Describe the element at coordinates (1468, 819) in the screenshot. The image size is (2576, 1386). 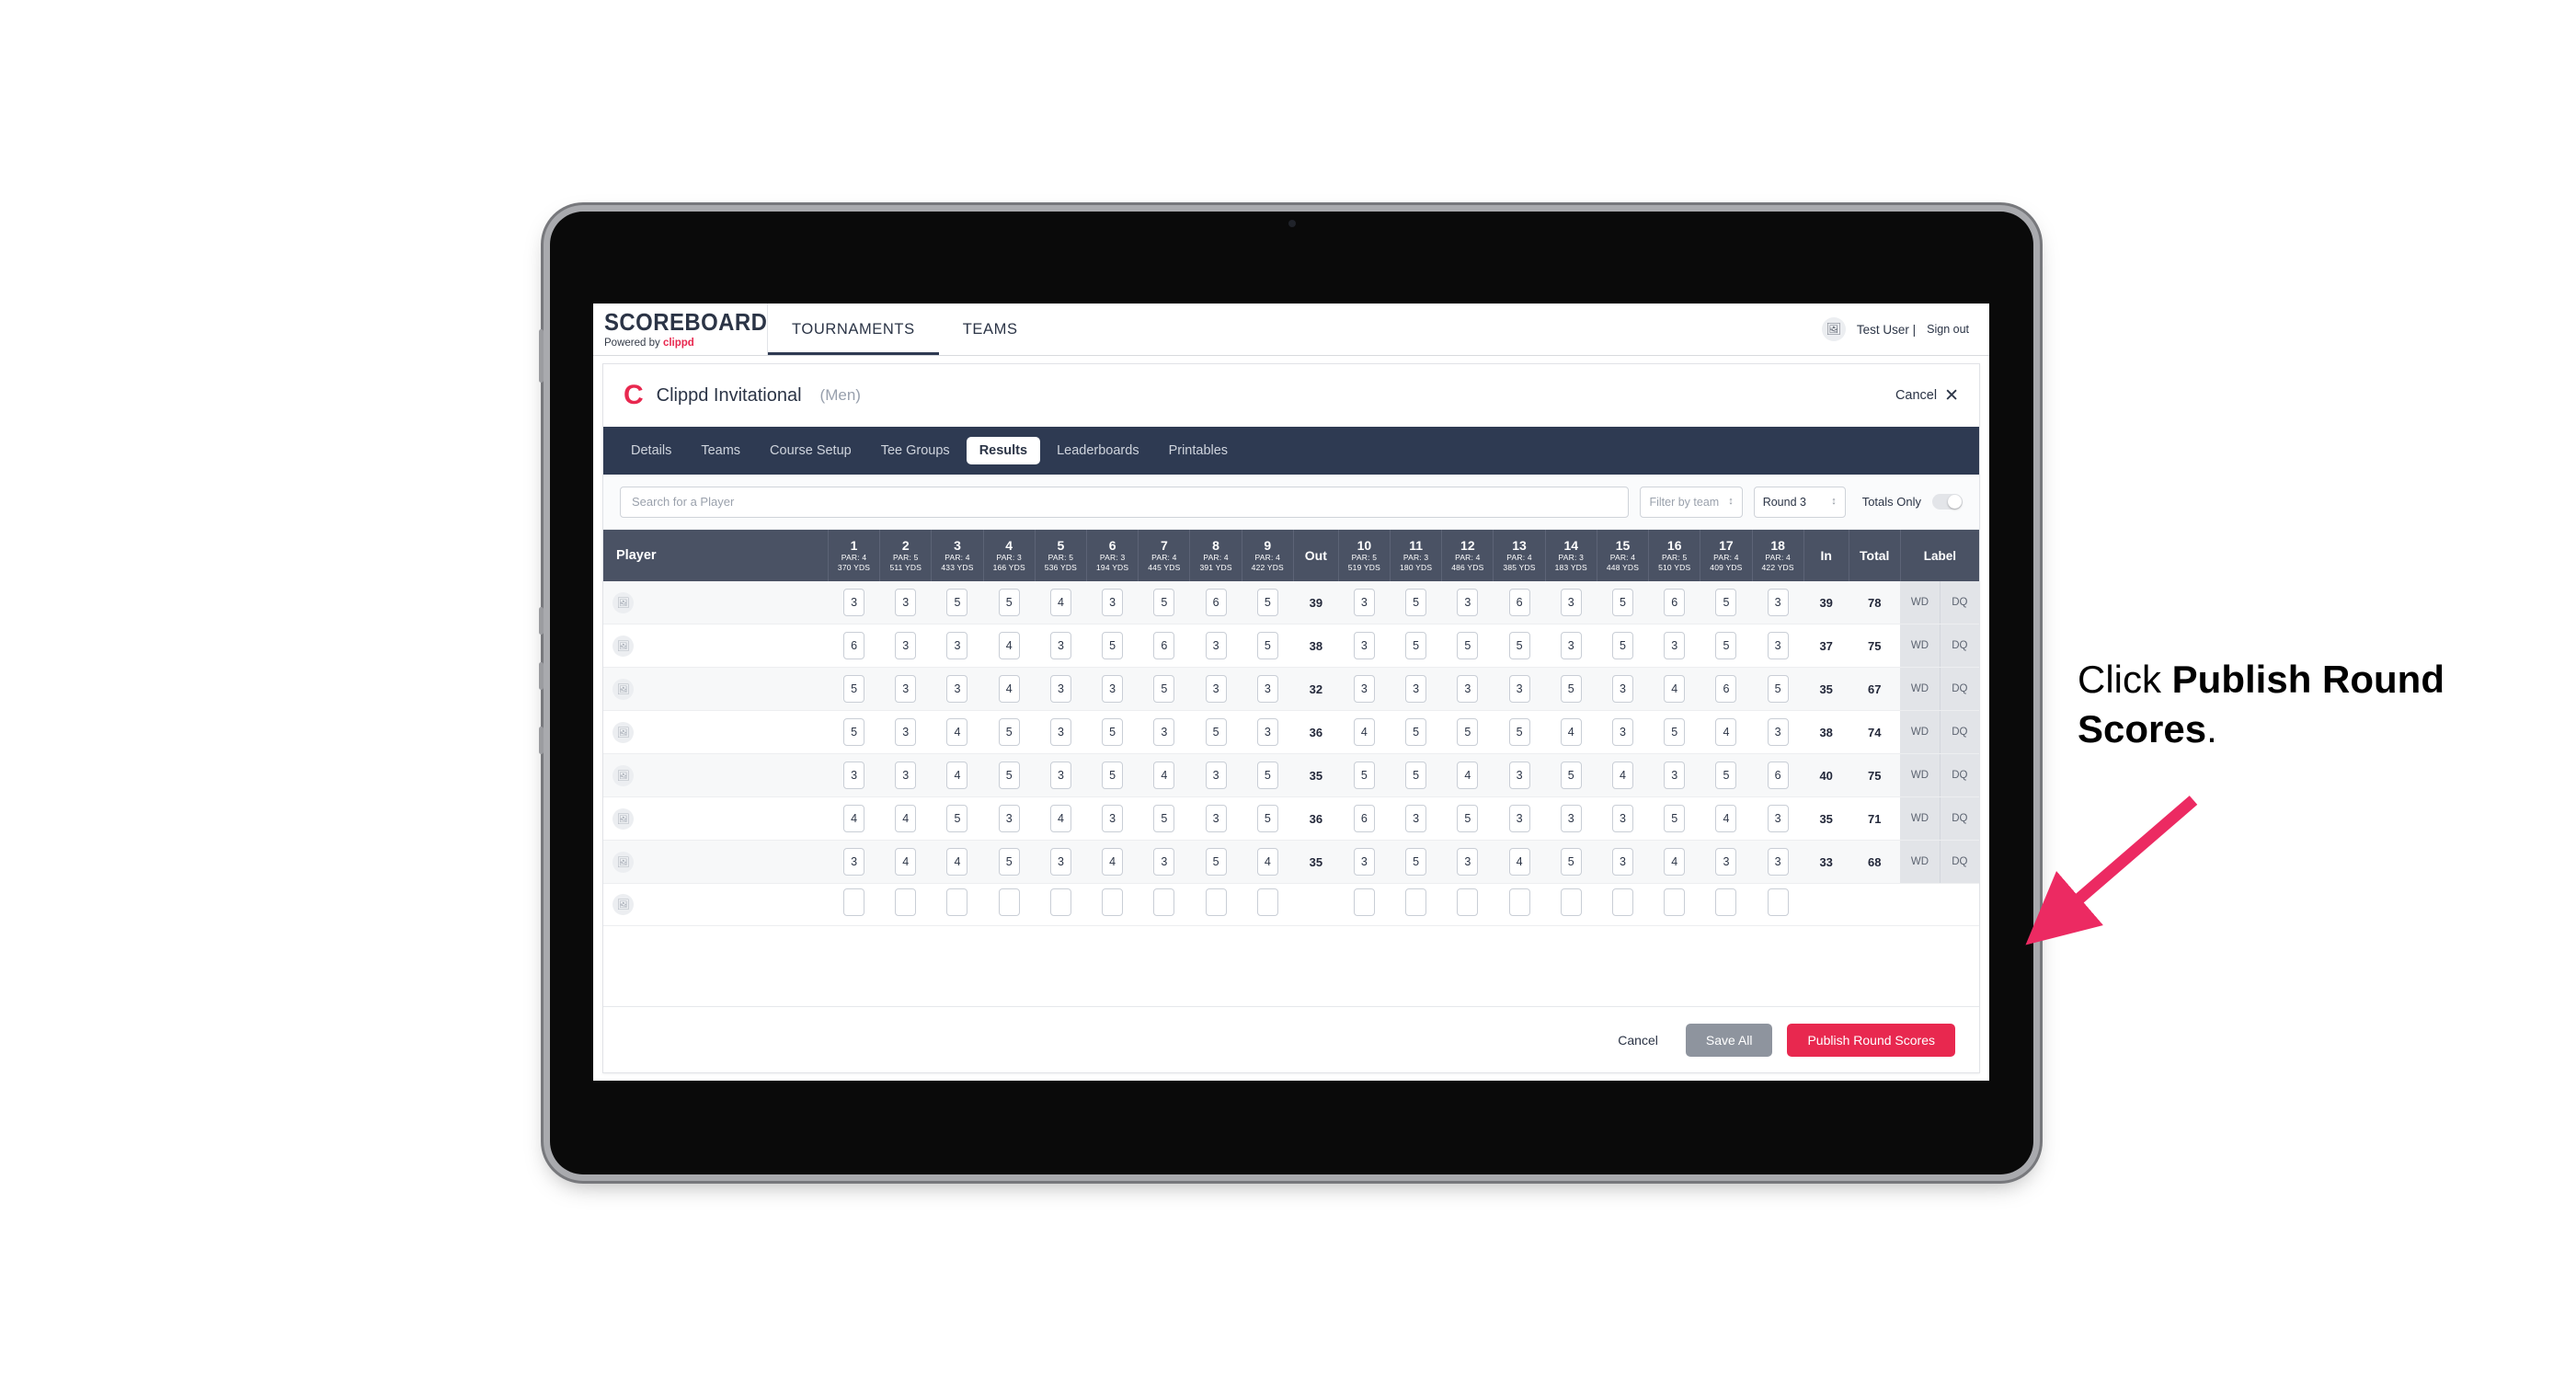
I see `score-cell-back-3: 5` at that location.